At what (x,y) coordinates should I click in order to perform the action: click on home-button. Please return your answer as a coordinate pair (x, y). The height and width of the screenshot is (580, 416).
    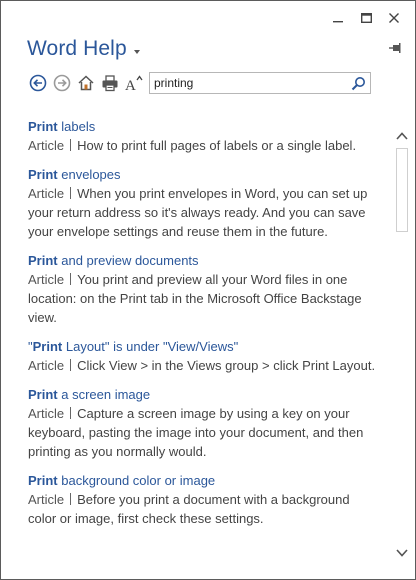
    Looking at the image, I should click on (86, 83).